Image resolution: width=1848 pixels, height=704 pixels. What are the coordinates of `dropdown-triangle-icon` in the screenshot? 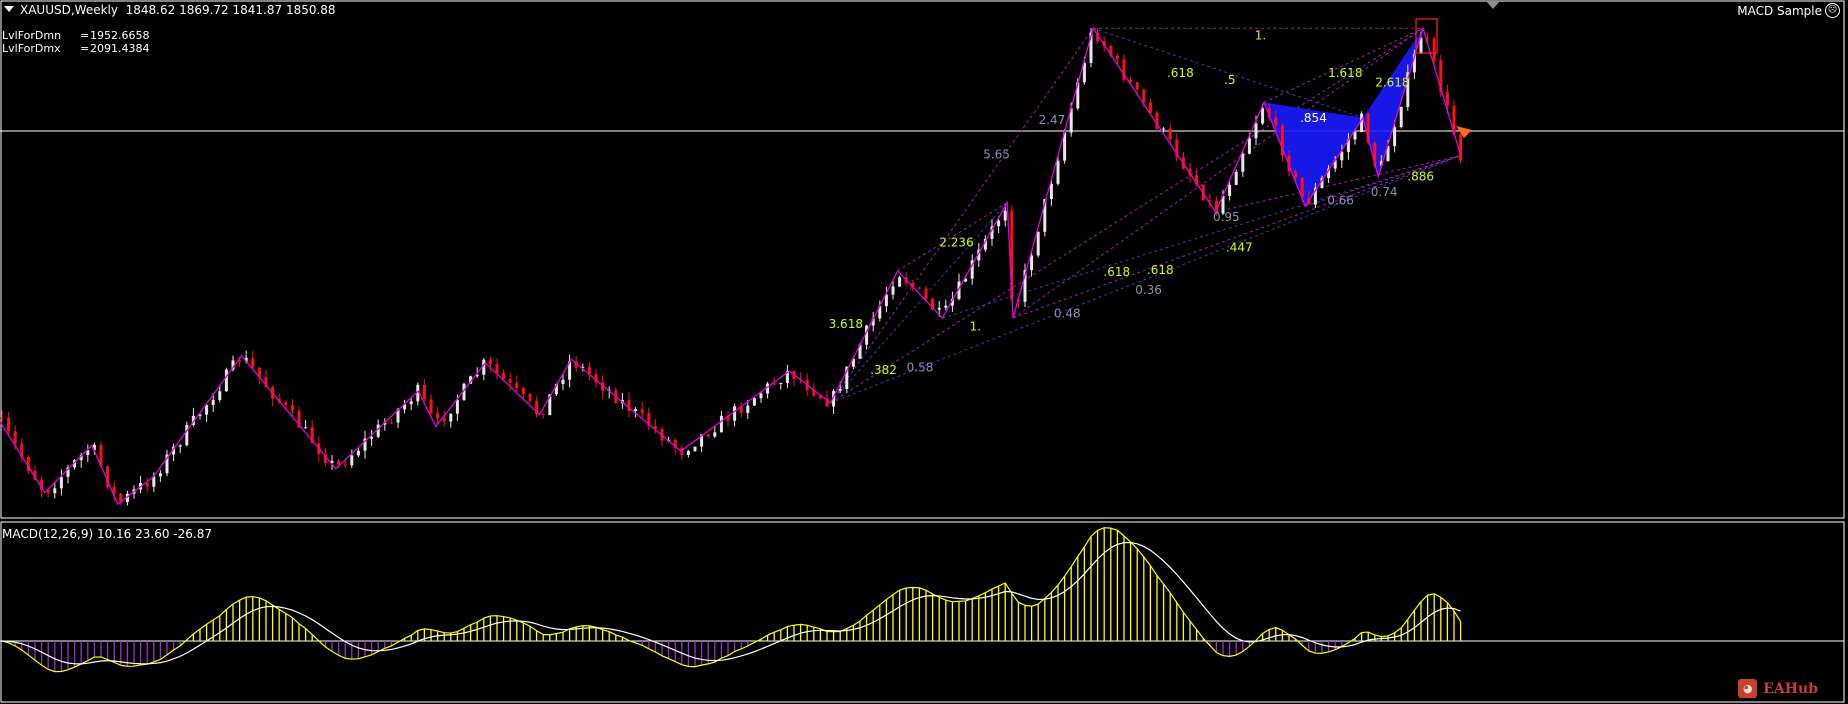 It's located at (9, 9).